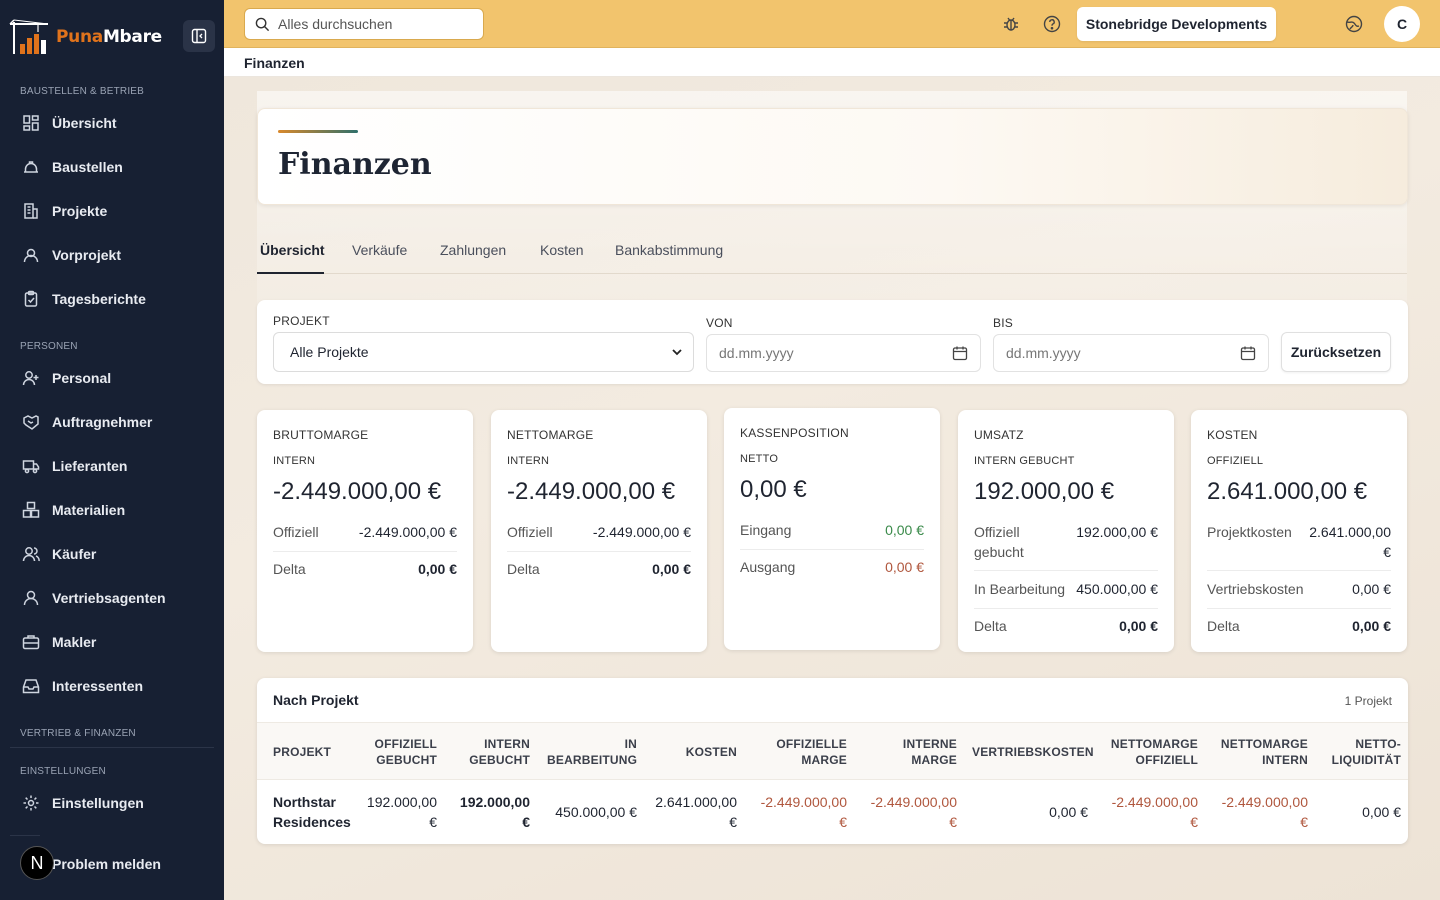  Describe the element at coordinates (31, 466) in the screenshot. I see `truck-icon` at that location.